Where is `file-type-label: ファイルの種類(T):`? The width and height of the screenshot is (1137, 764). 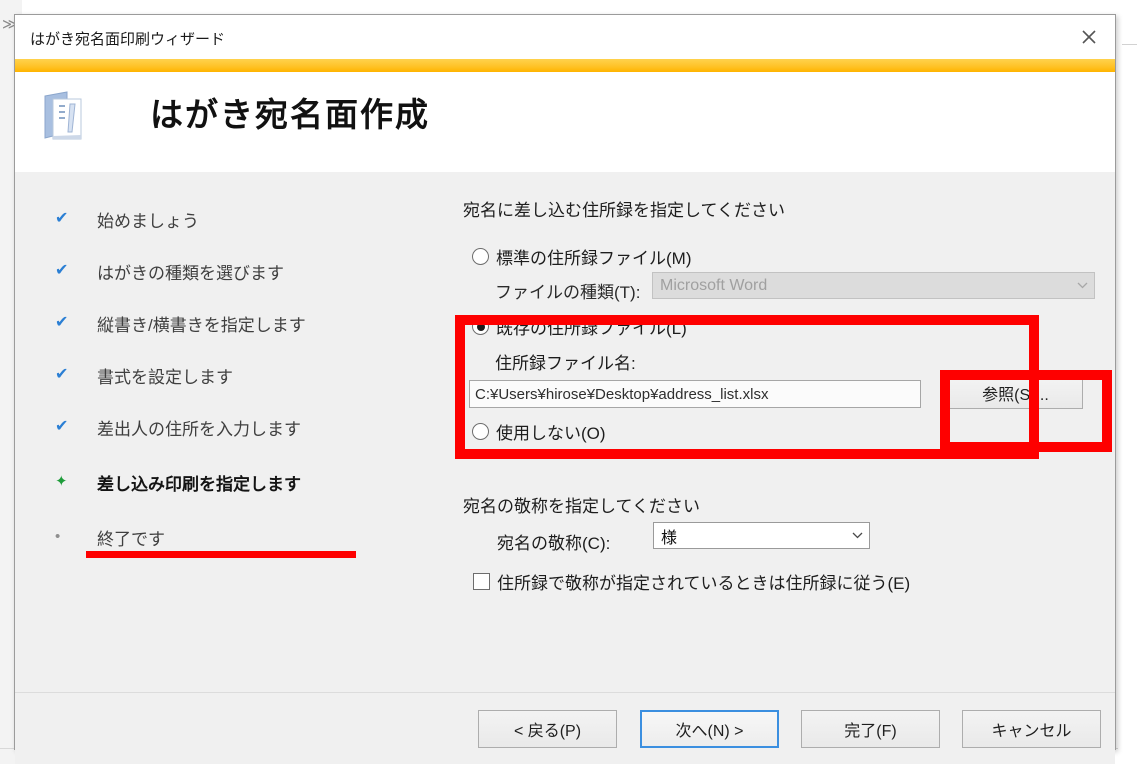 file-type-label: ファイルの種類(T): is located at coordinates (568, 292).